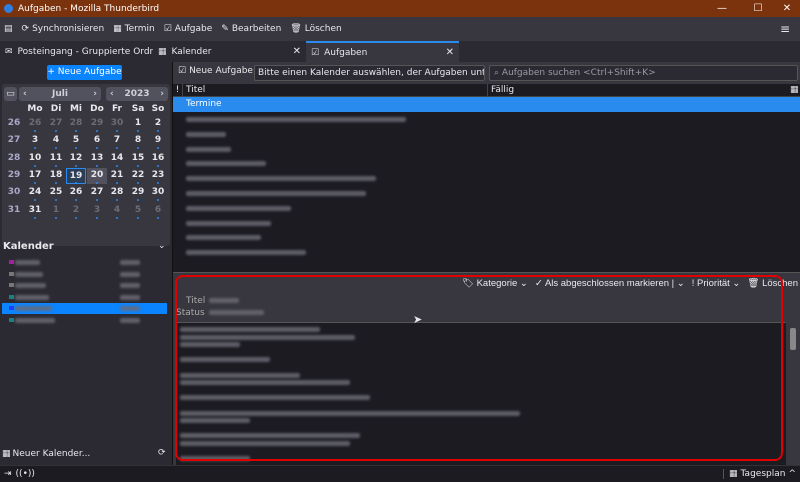  What do you see at coordinates (14, 123) in the screenshot?
I see `week-number: 26` at bounding box center [14, 123].